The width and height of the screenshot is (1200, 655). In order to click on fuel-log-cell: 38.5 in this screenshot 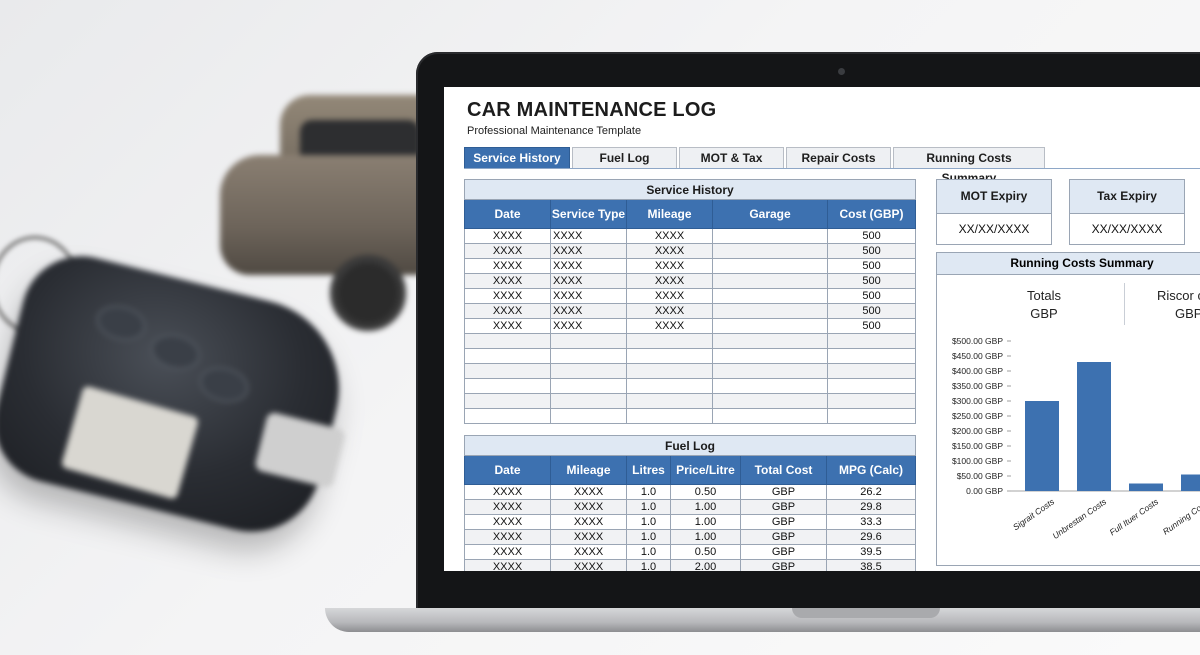, I will do `click(871, 565)`.